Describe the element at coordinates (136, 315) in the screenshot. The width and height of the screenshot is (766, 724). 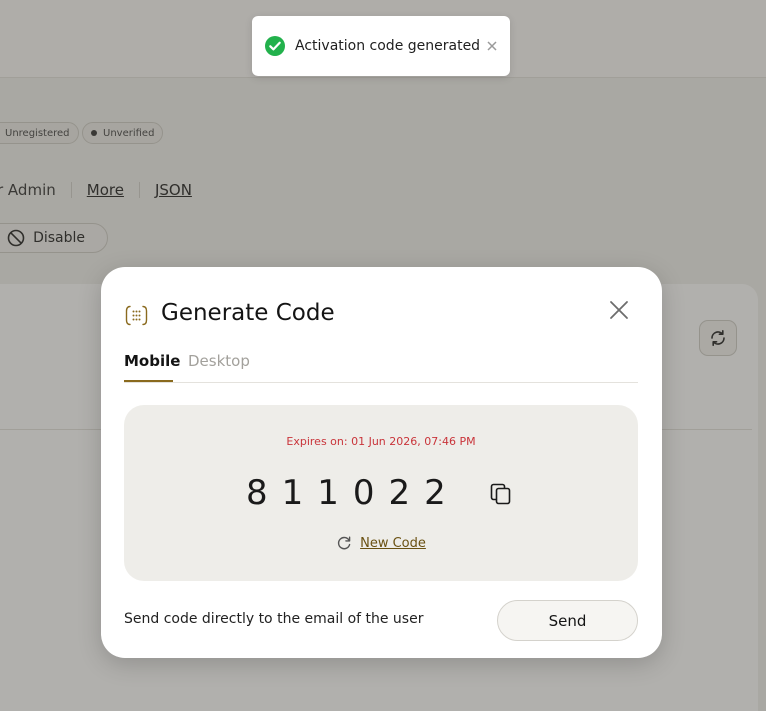
I see `keypad-icon` at that location.